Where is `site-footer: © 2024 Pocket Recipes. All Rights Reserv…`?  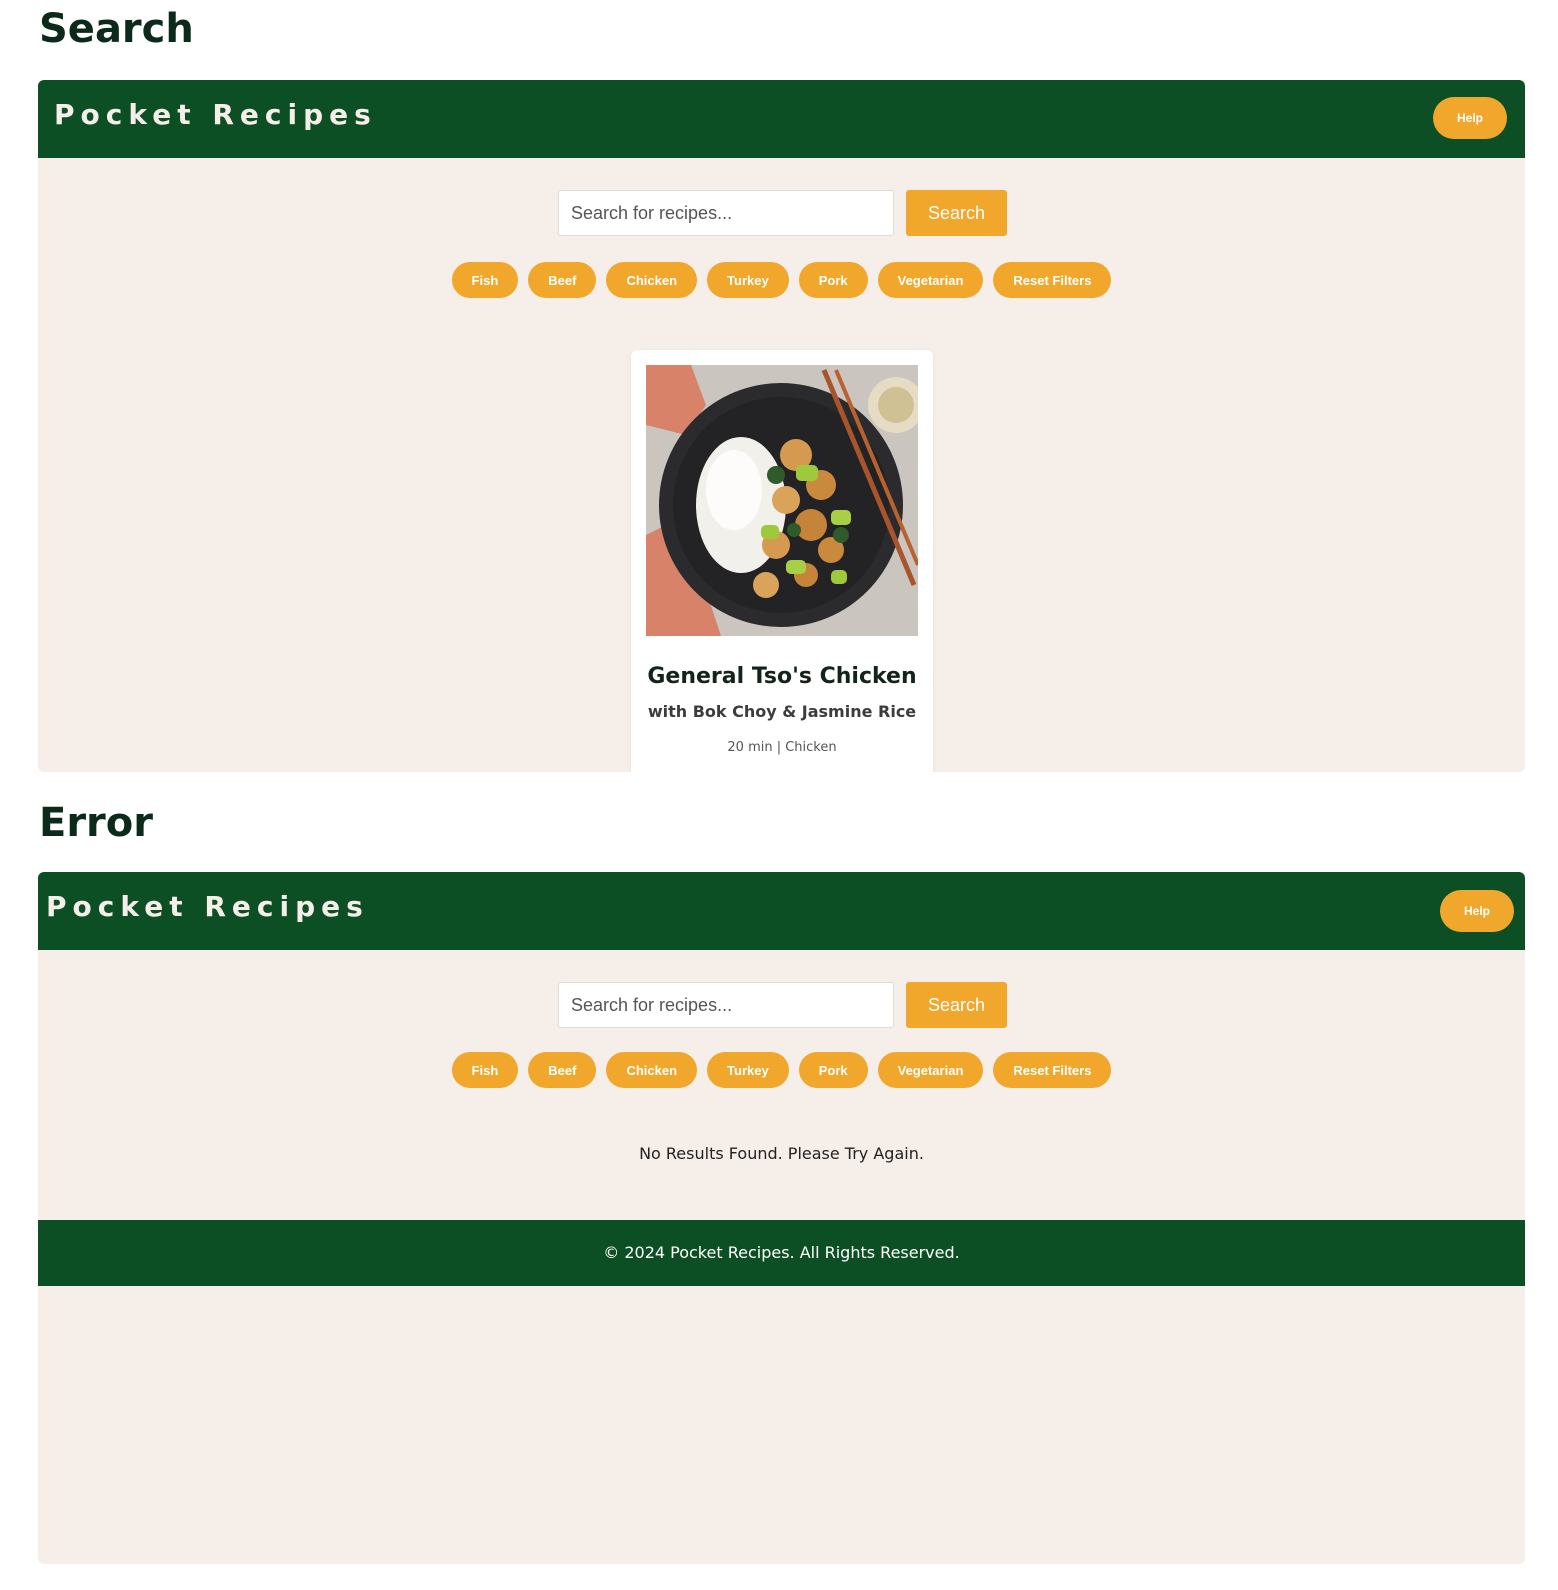 site-footer: © 2024 Pocket Recipes. All Rights Reserv… is located at coordinates (781, 1253).